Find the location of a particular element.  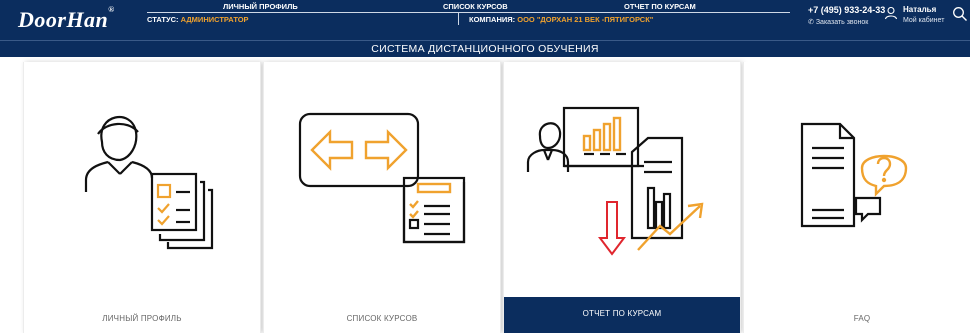

doorhan-logo: DoorHan® is located at coordinates (66, 19).